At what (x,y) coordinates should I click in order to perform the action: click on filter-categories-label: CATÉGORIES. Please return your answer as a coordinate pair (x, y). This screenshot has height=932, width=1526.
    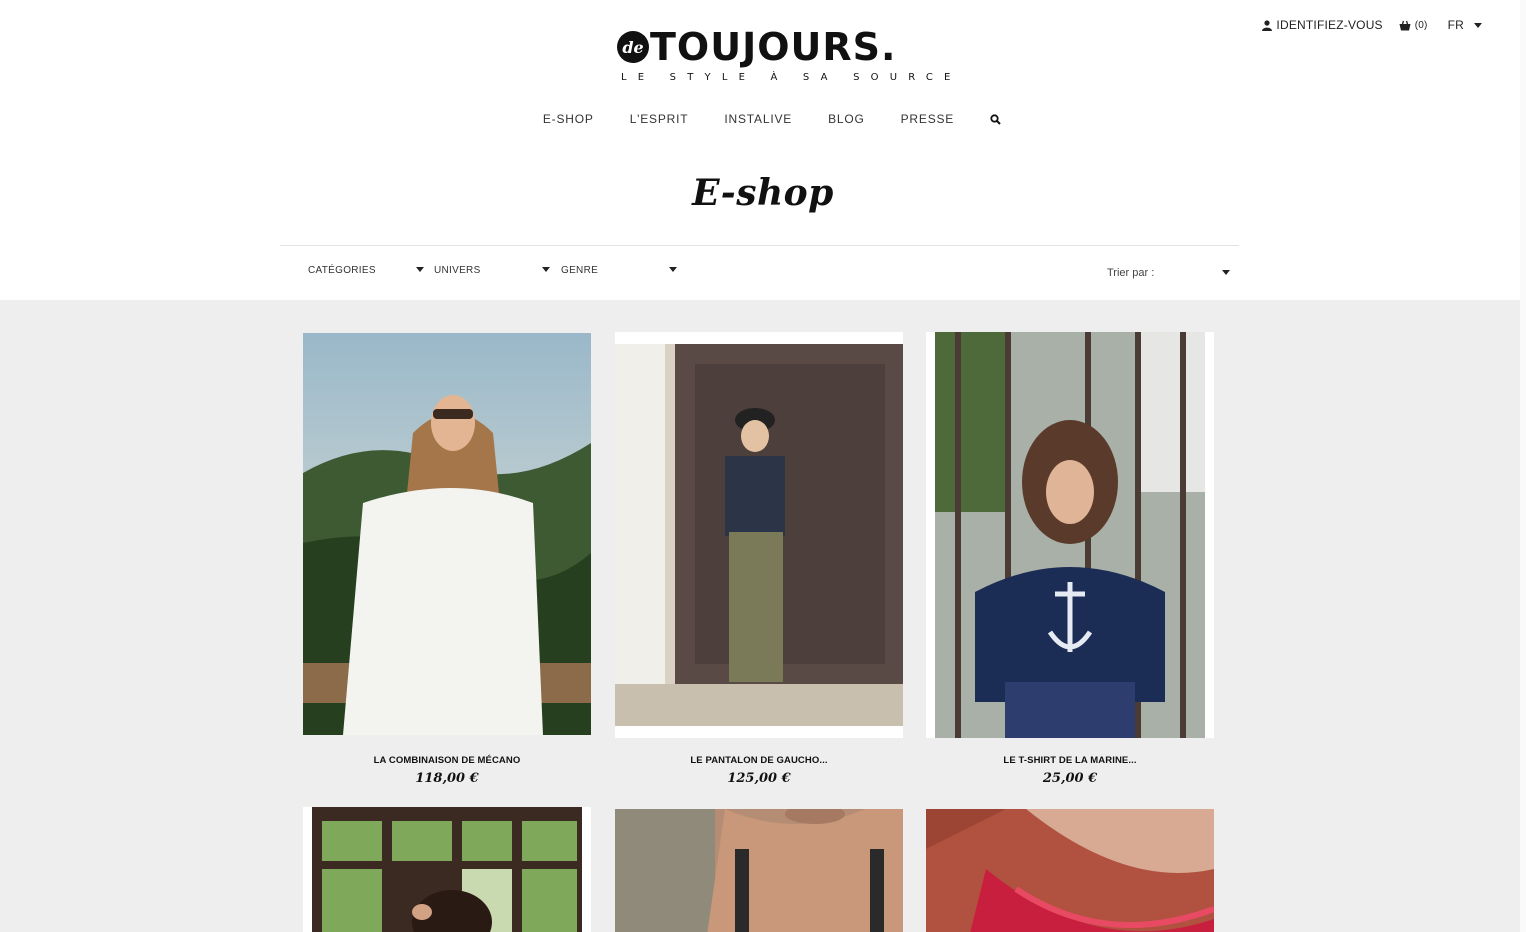
    Looking at the image, I should click on (342, 270).